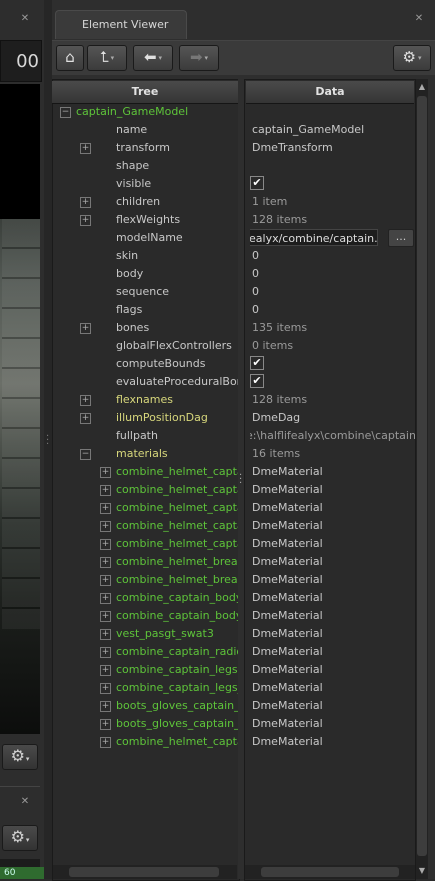  Describe the element at coordinates (145, 364) in the screenshot. I see `tree-row: computeBounds` at that location.